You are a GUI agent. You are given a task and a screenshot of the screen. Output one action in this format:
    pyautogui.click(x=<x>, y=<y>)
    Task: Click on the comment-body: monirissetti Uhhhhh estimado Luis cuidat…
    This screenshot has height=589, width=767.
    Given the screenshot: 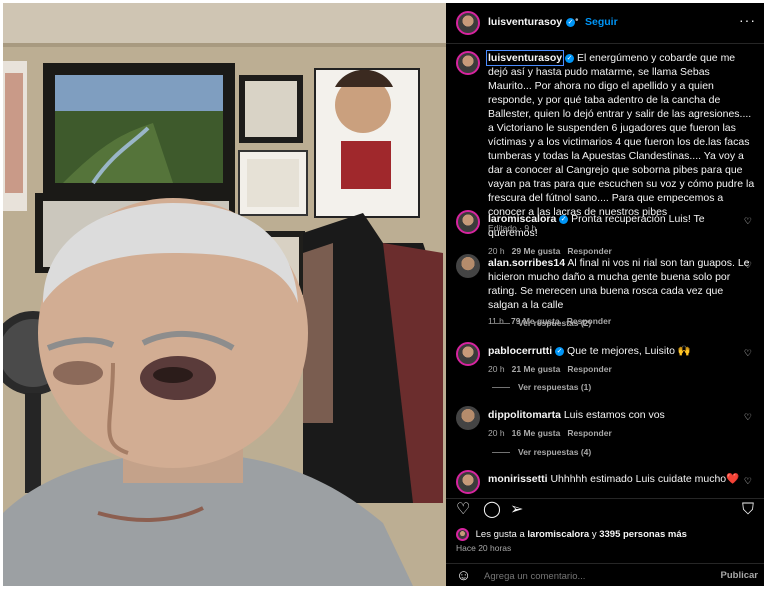 What is the action you would take?
    pyautogui.click(x=620, y=479)
    